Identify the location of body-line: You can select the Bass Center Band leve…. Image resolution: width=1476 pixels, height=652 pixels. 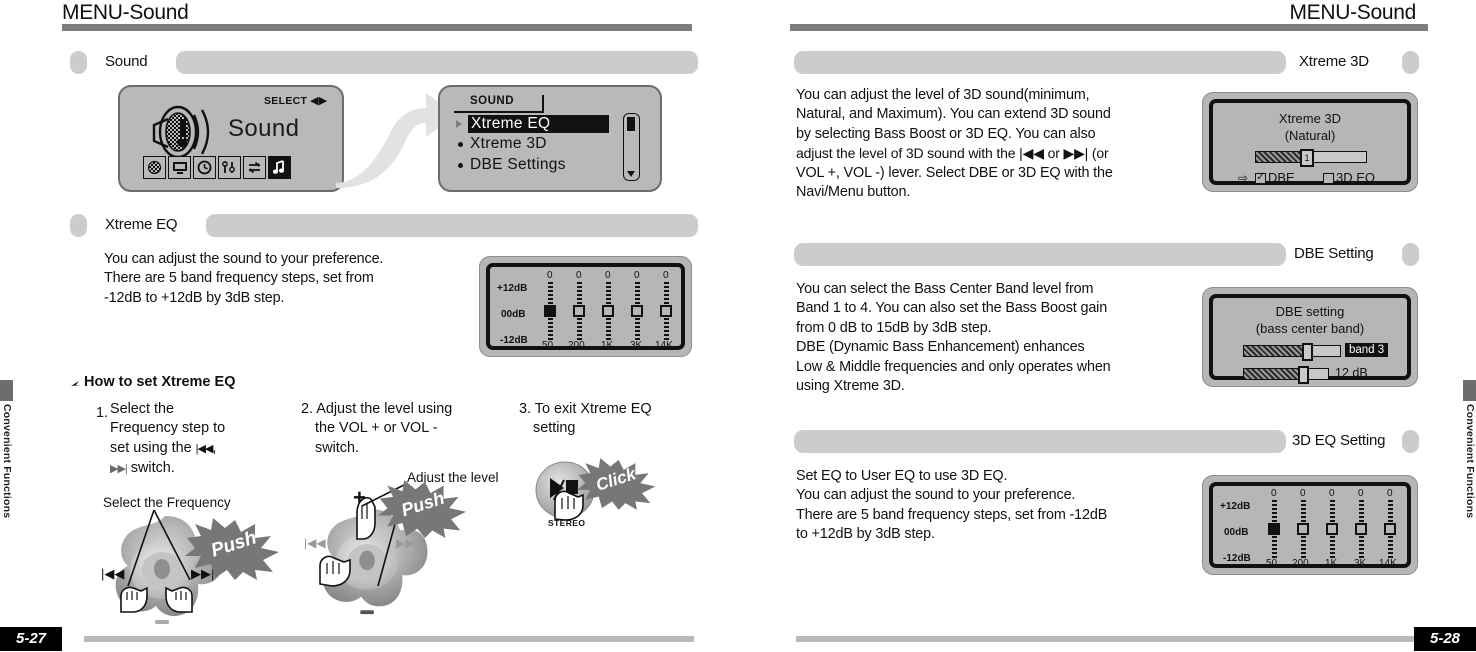
(945, 289).